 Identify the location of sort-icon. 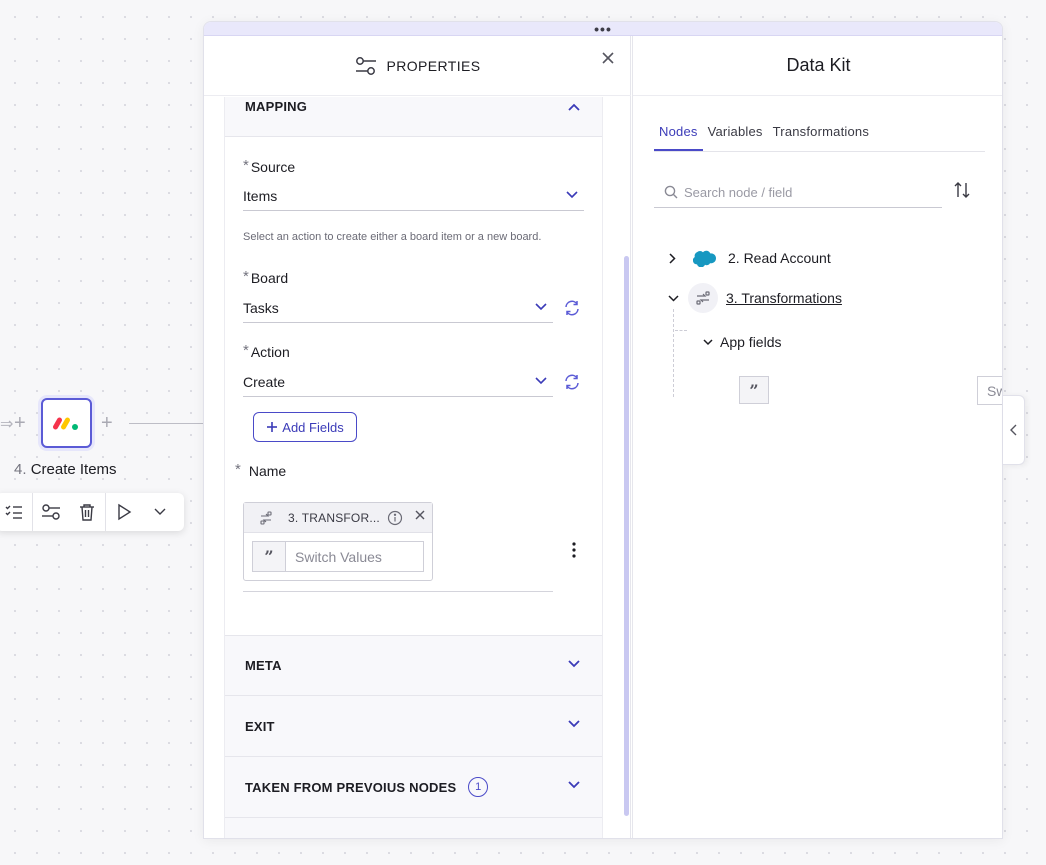
(962, 190).